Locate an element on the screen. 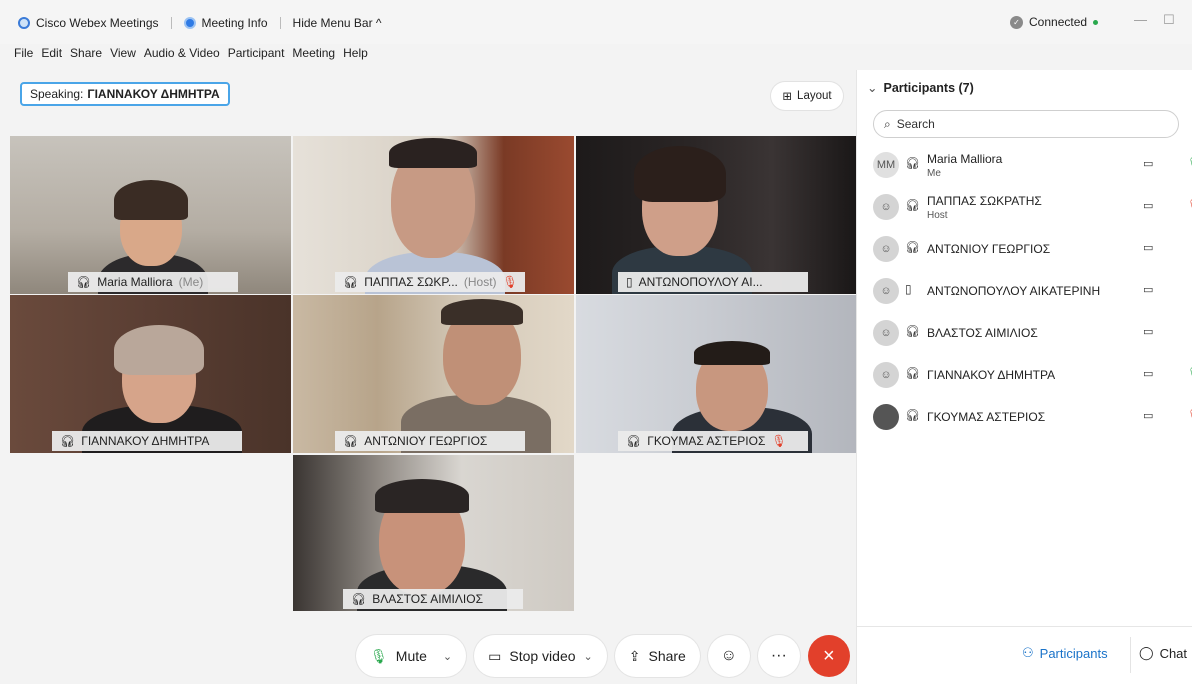  chat-tab-button: ◯ Chat is located at coordinates (1163, 653).